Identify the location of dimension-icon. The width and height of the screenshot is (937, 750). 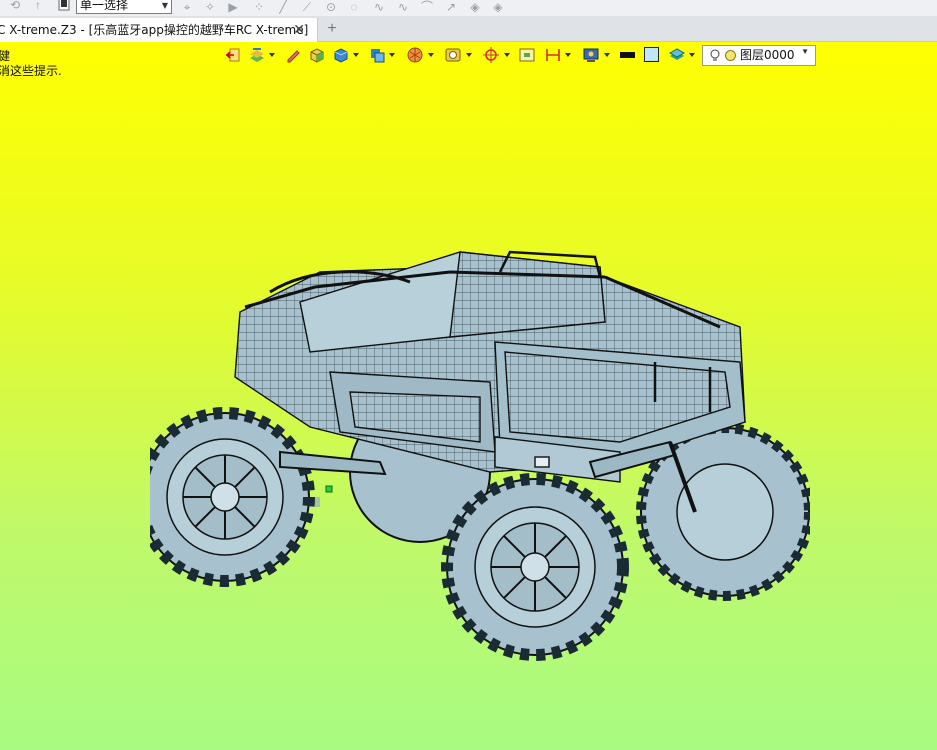
(553, 55).